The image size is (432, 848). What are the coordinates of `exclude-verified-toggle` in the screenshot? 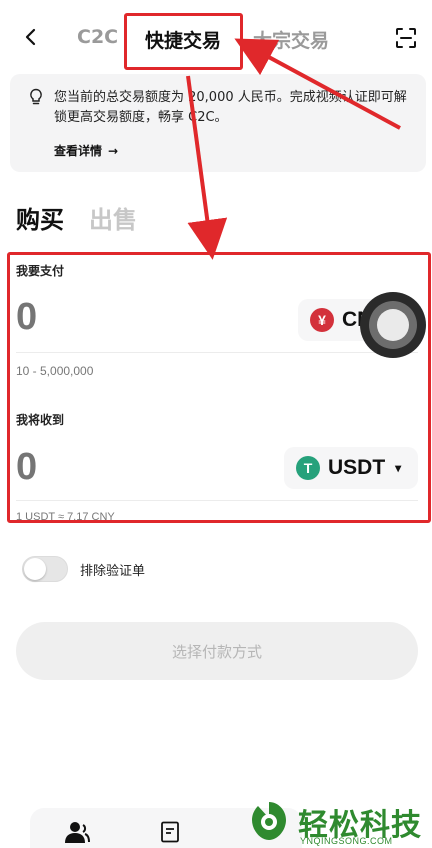 It's located at (45, 569).